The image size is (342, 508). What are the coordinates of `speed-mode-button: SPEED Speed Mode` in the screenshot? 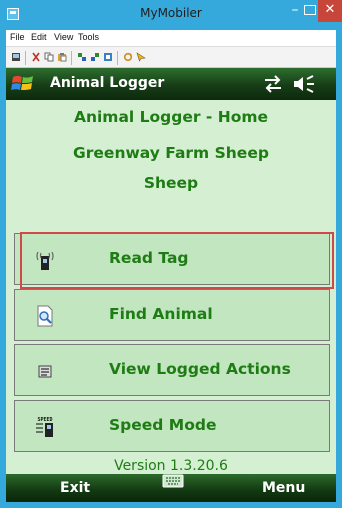 It's located at (172, 426).